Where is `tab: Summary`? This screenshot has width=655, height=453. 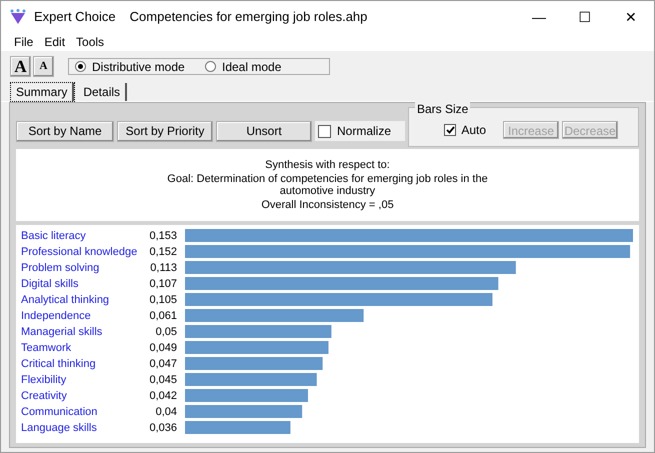 tab: Summary is located at coordinates (42, 92).